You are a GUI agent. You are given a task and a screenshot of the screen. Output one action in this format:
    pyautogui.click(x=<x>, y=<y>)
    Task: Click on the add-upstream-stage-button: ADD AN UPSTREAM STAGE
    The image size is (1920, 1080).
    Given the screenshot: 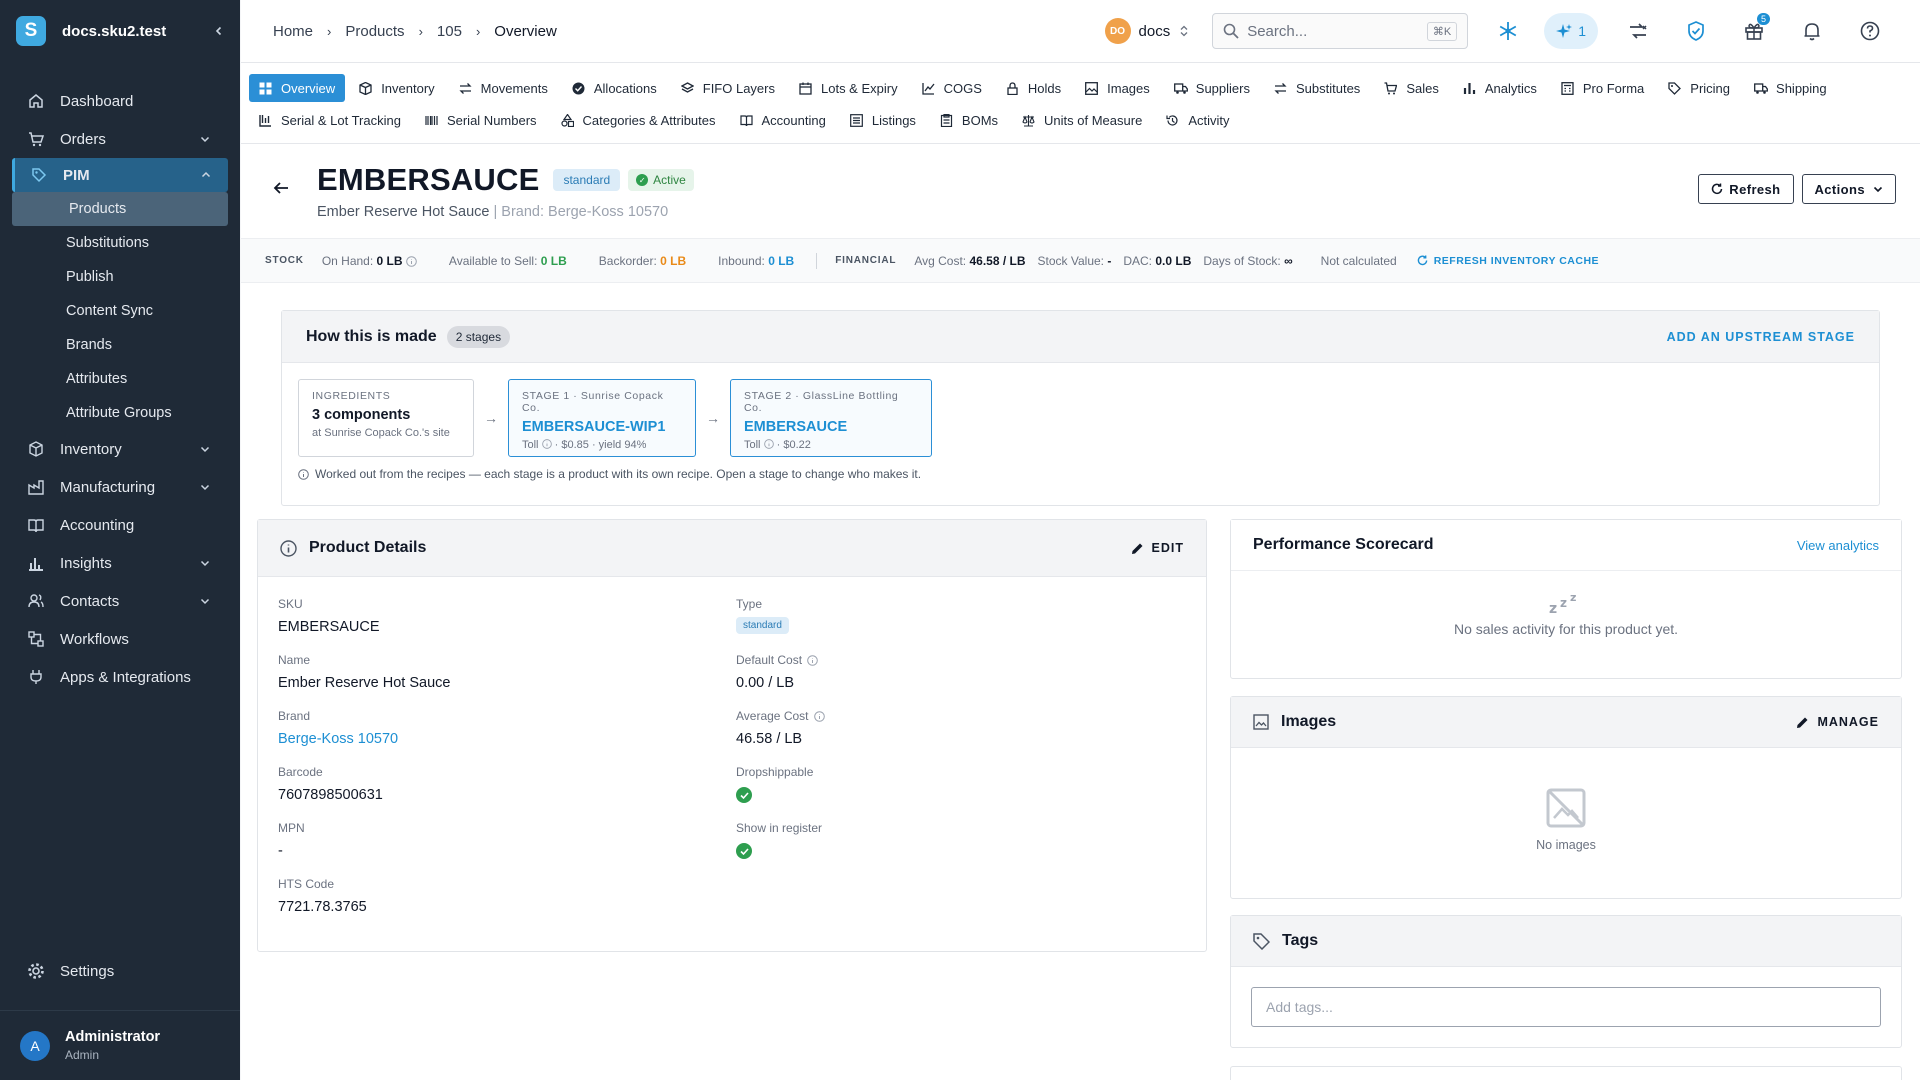 What is the action you would take?
    pyautogui.click(x=1761, y=337)
    